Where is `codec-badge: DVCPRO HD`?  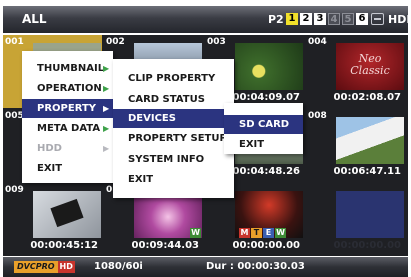
codec-badge: DVCPRO HD is located at coordinates (44, 267).